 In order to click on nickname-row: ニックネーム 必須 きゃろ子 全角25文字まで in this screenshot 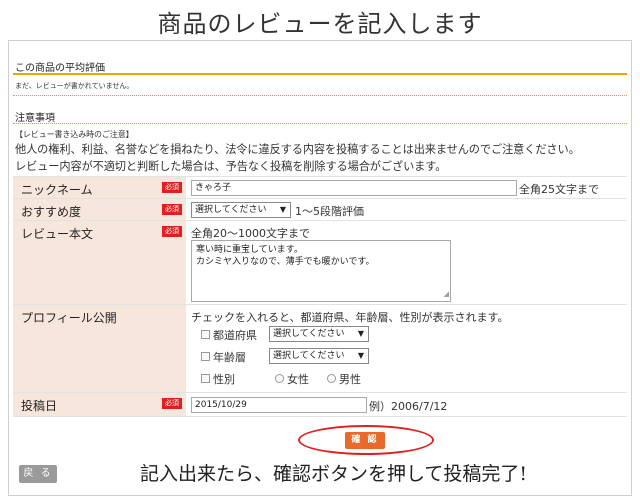, I will do `click(320, 187)`.